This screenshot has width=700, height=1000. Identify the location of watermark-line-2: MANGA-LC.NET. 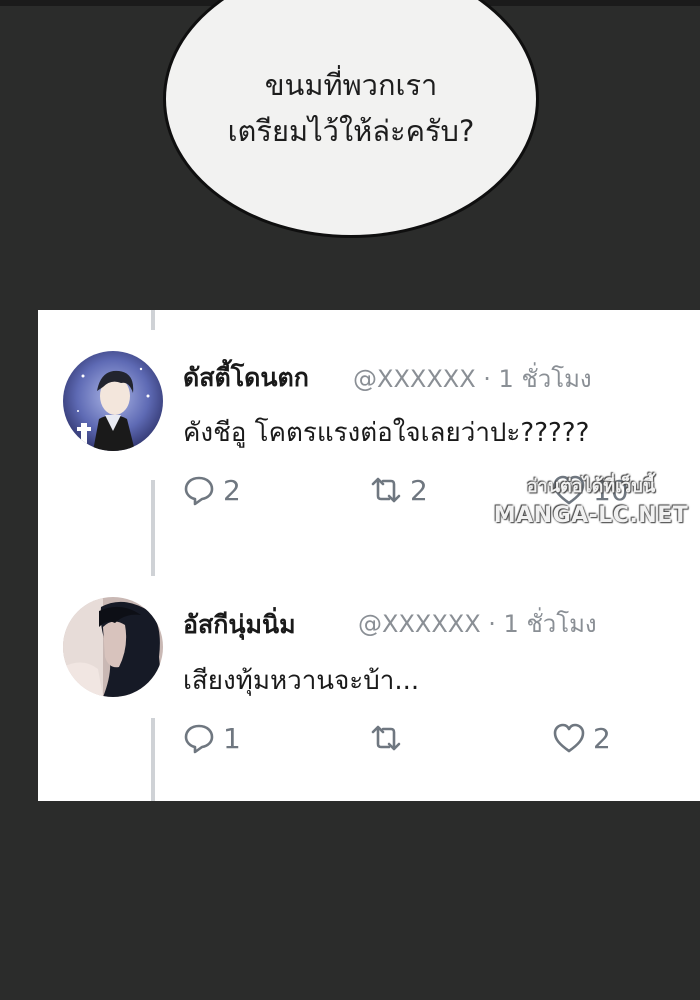
(591, 515).